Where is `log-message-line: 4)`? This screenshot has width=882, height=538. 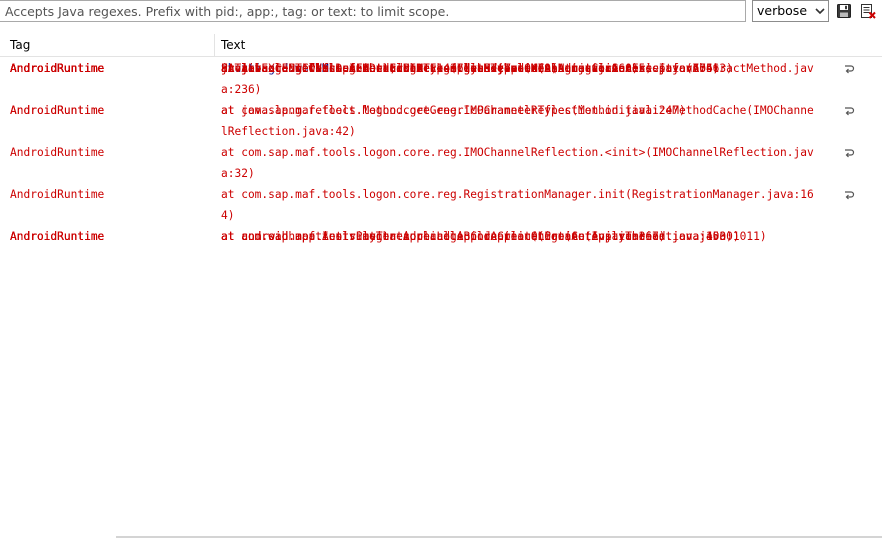 log-message-line: 4) is located at coordinates (228, 215).